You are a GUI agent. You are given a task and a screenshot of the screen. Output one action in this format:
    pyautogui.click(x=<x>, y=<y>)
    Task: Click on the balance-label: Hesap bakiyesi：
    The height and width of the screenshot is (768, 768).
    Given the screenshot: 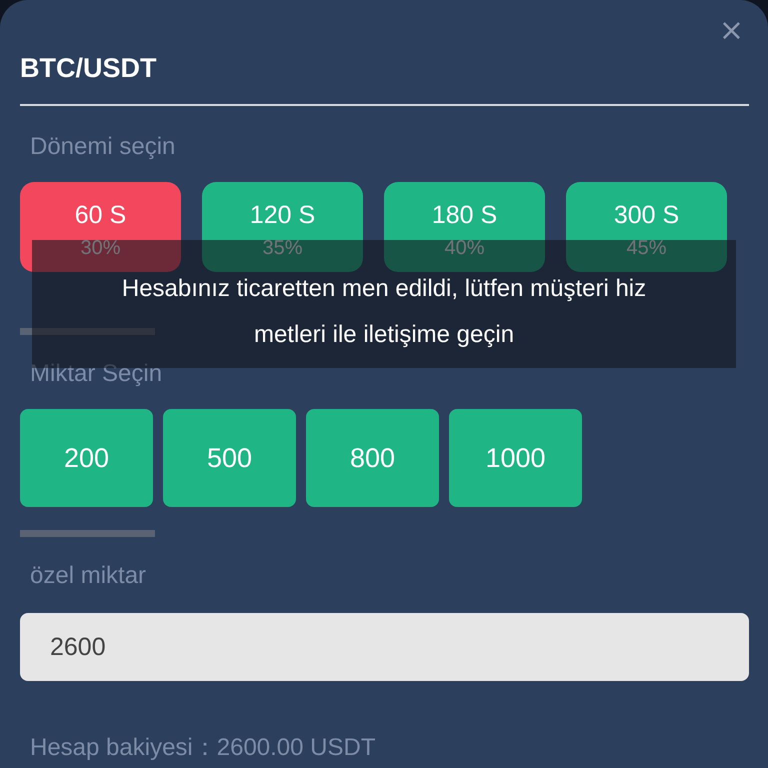 What is the action you would take?
    pyautogui.click(x=123, y=748)
    